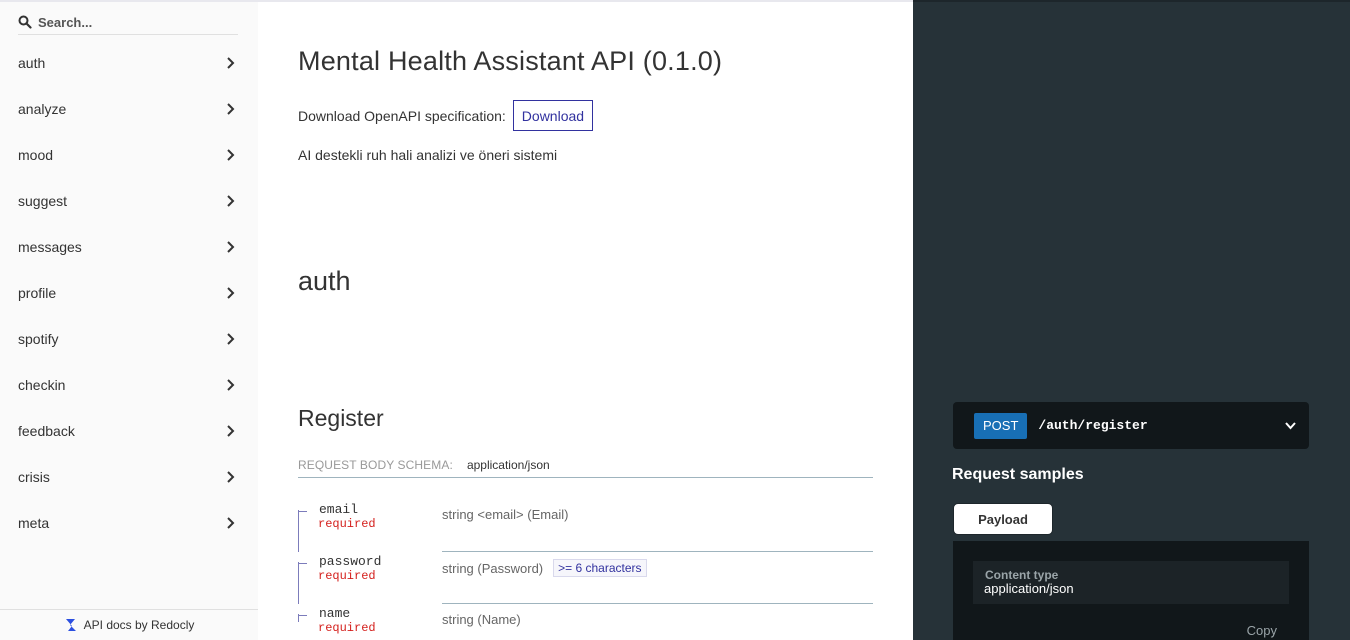 The width and height of the screenshot is (1350, 640). I want to click on field-constraint-badge: >= 6 characters, so click(600, 568).